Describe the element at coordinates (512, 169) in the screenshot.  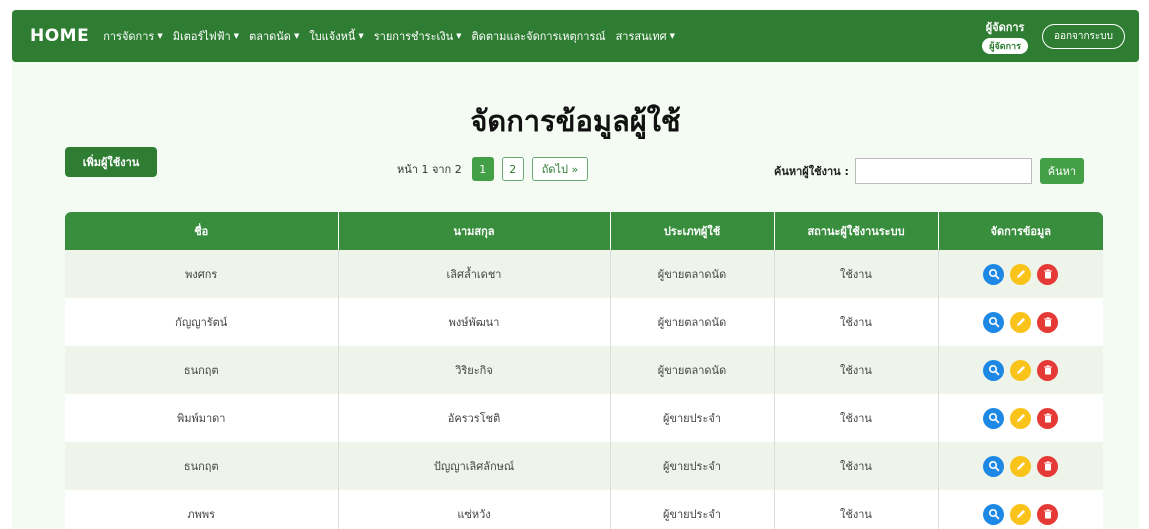
I see `page-button-2: 2` at that location.